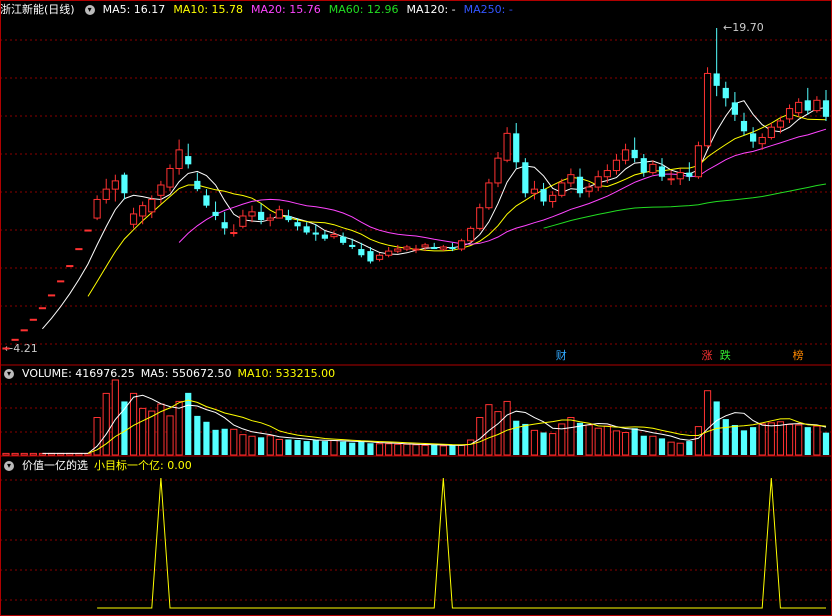 Image resolution: width=832 pixels, height=616 pixels. What do you see at coordinates (502, 186) in the screenshot?
I see `ma20-line` at bounding box center [502, 186].